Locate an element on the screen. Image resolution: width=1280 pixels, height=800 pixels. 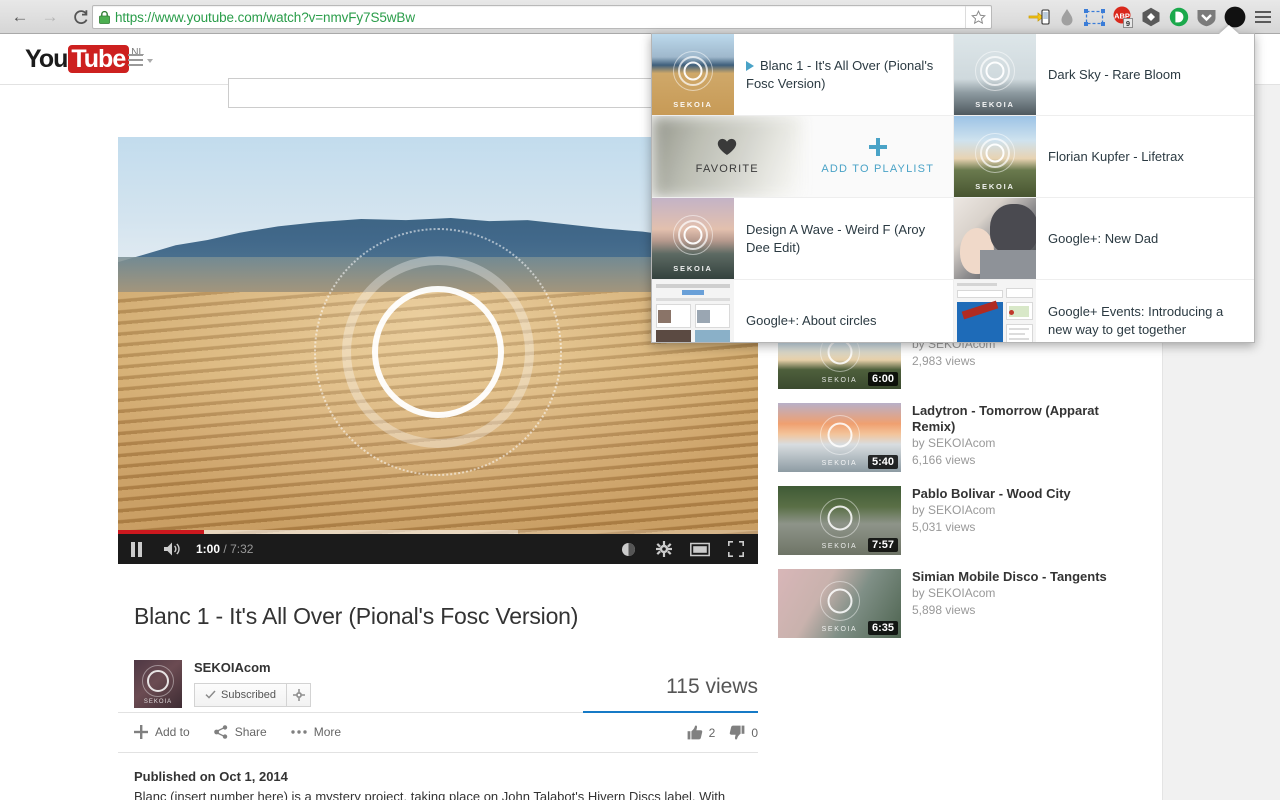
forward-arrow-icon: → is located at coordinates (50, 17).